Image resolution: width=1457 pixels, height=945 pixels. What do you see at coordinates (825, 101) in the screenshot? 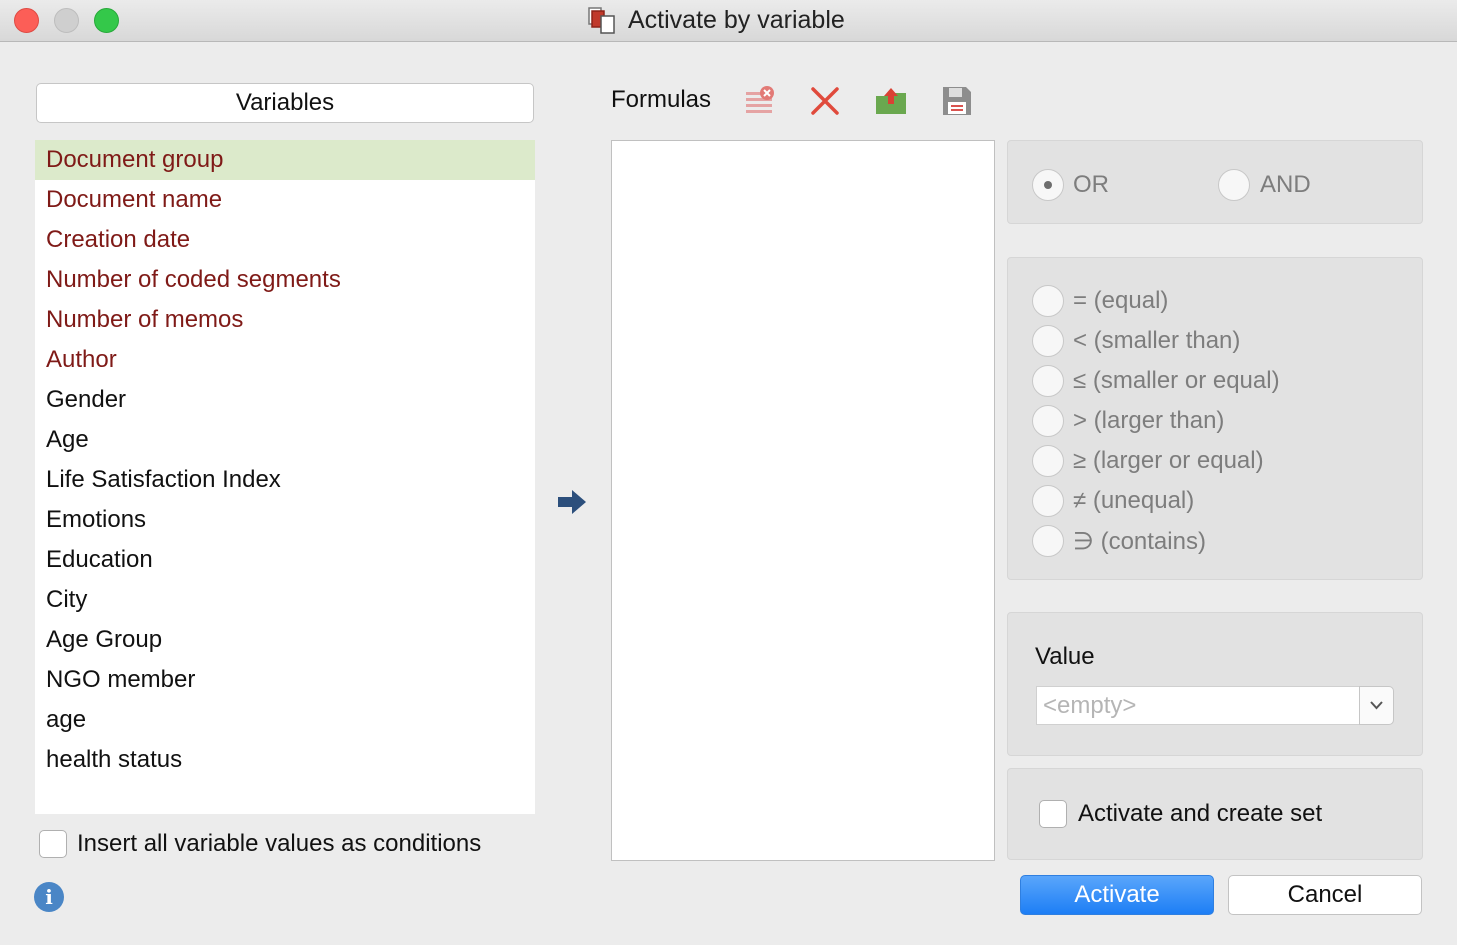
I see `delete-icon` at bounding box center [825, 101].